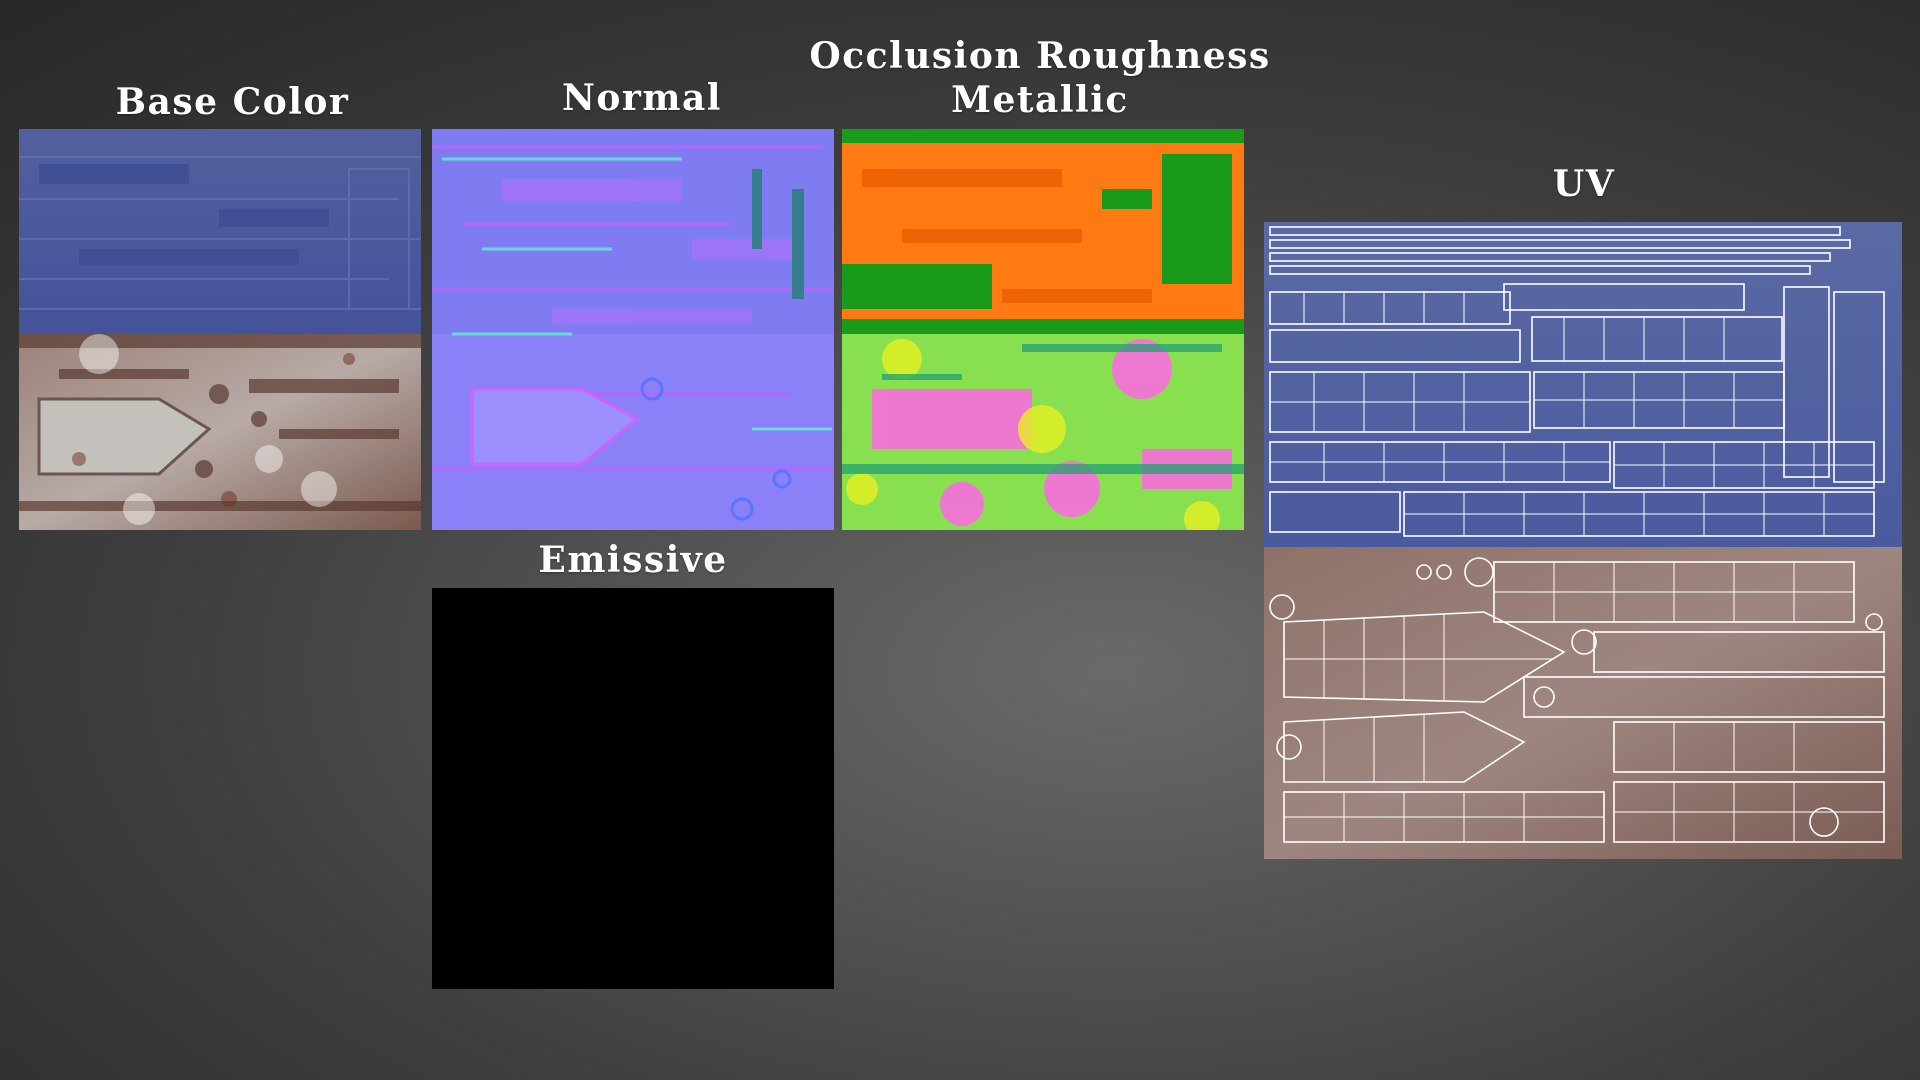 Image resolution: width=1920 pixels, height=1080 pixels. I want to click on orm-title: Occlusion Roughness Metallic, so click(1040, 78).